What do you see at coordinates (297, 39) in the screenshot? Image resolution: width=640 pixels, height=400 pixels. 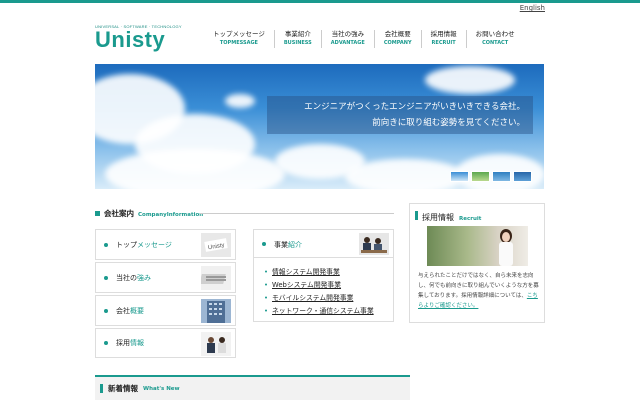 I see `nav-business: 事業紹介 BUSINESS` at bounding box center [297, 39].